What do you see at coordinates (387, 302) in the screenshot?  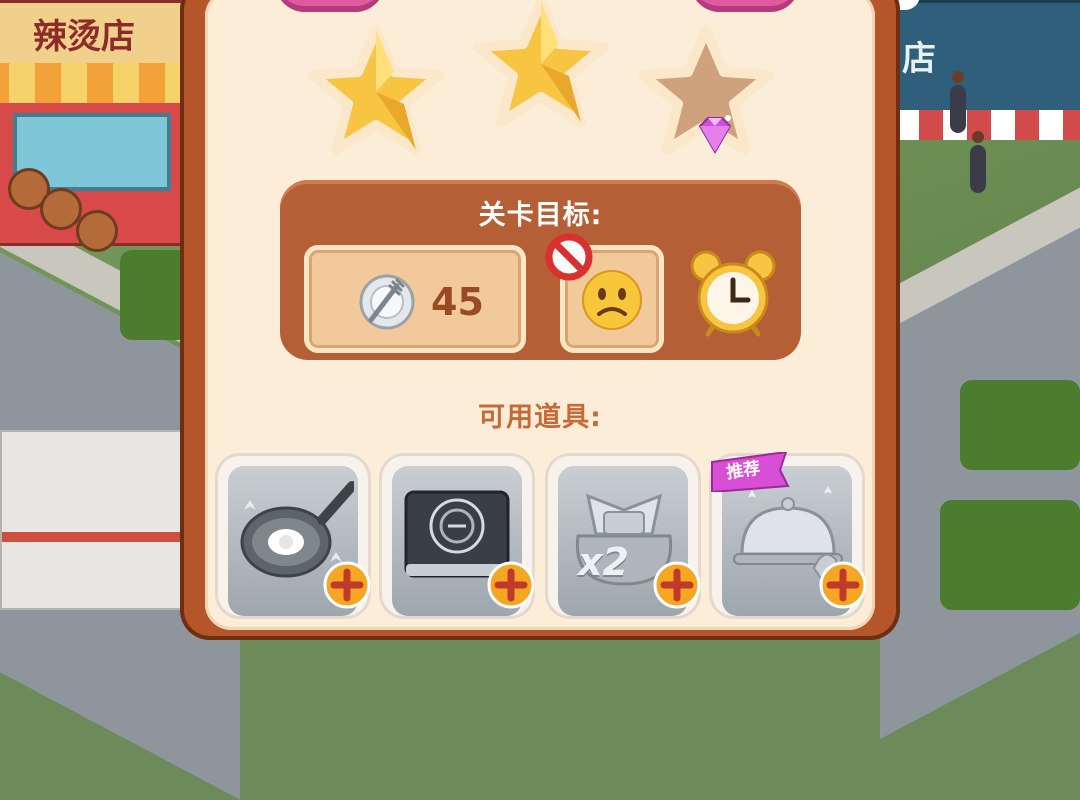 I see `plate-fork-icon` at bounding box center [387, 302].